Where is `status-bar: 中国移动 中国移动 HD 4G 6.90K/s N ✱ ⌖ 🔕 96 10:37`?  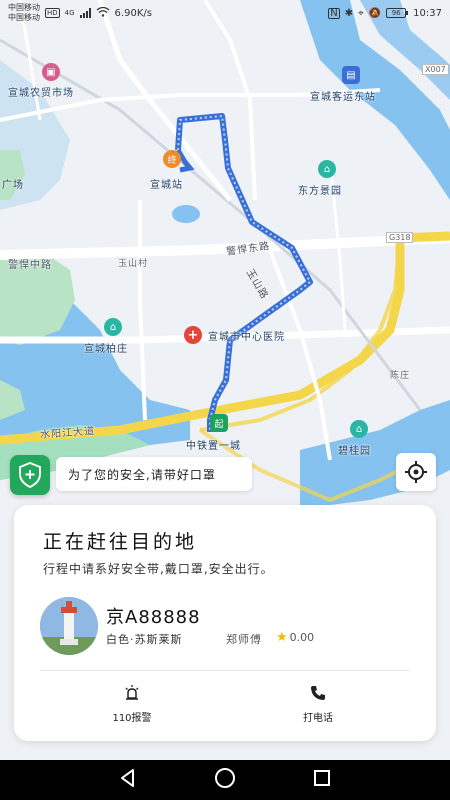
status-bar: 中国移动 中国移动 HD 4G 6.90K/s N ✱ ⌖ 🔕 96 10:37 is located at coordinates (225, 13).